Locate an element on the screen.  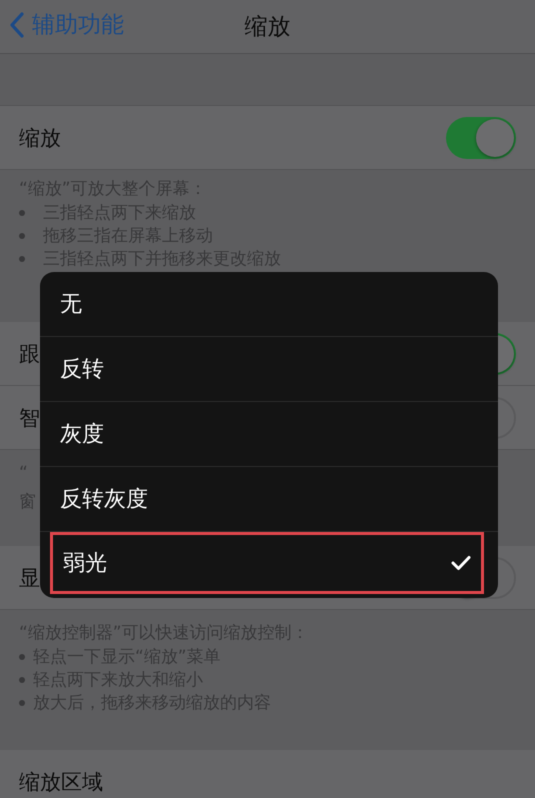
row-label: 智 is located at coordinates (29, 418).